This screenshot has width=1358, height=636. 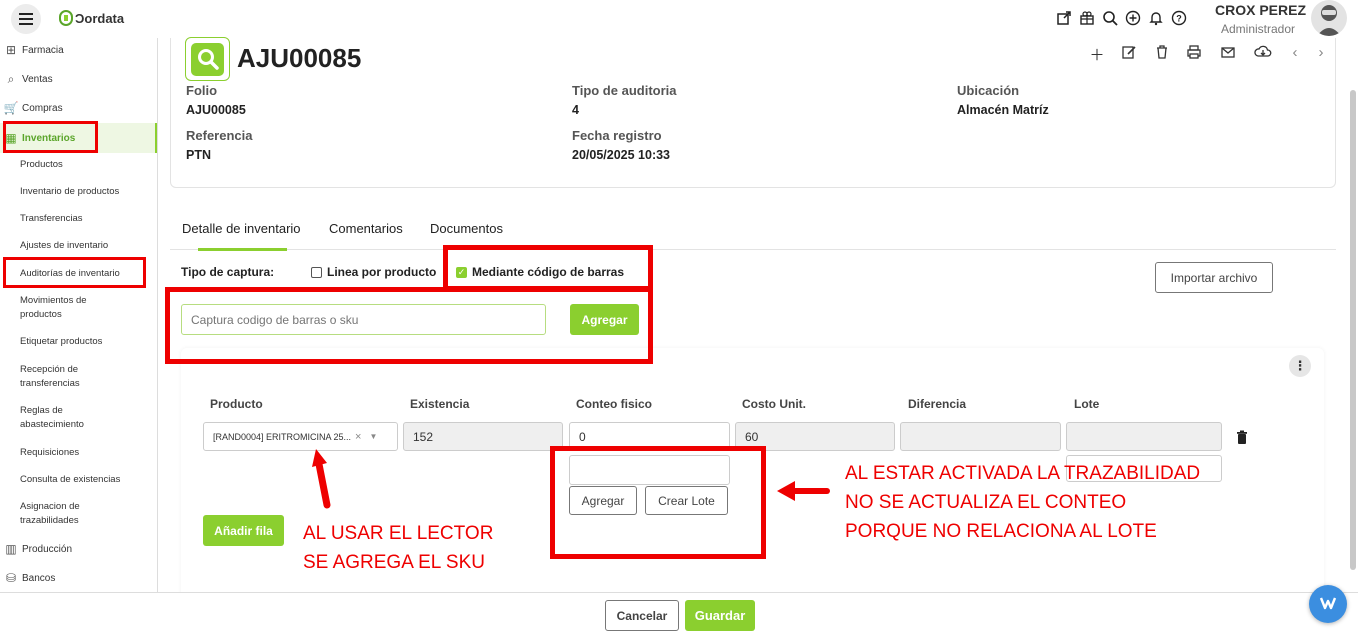 I want to click on referencia-label: Referencia, so click(x=219, y=135).